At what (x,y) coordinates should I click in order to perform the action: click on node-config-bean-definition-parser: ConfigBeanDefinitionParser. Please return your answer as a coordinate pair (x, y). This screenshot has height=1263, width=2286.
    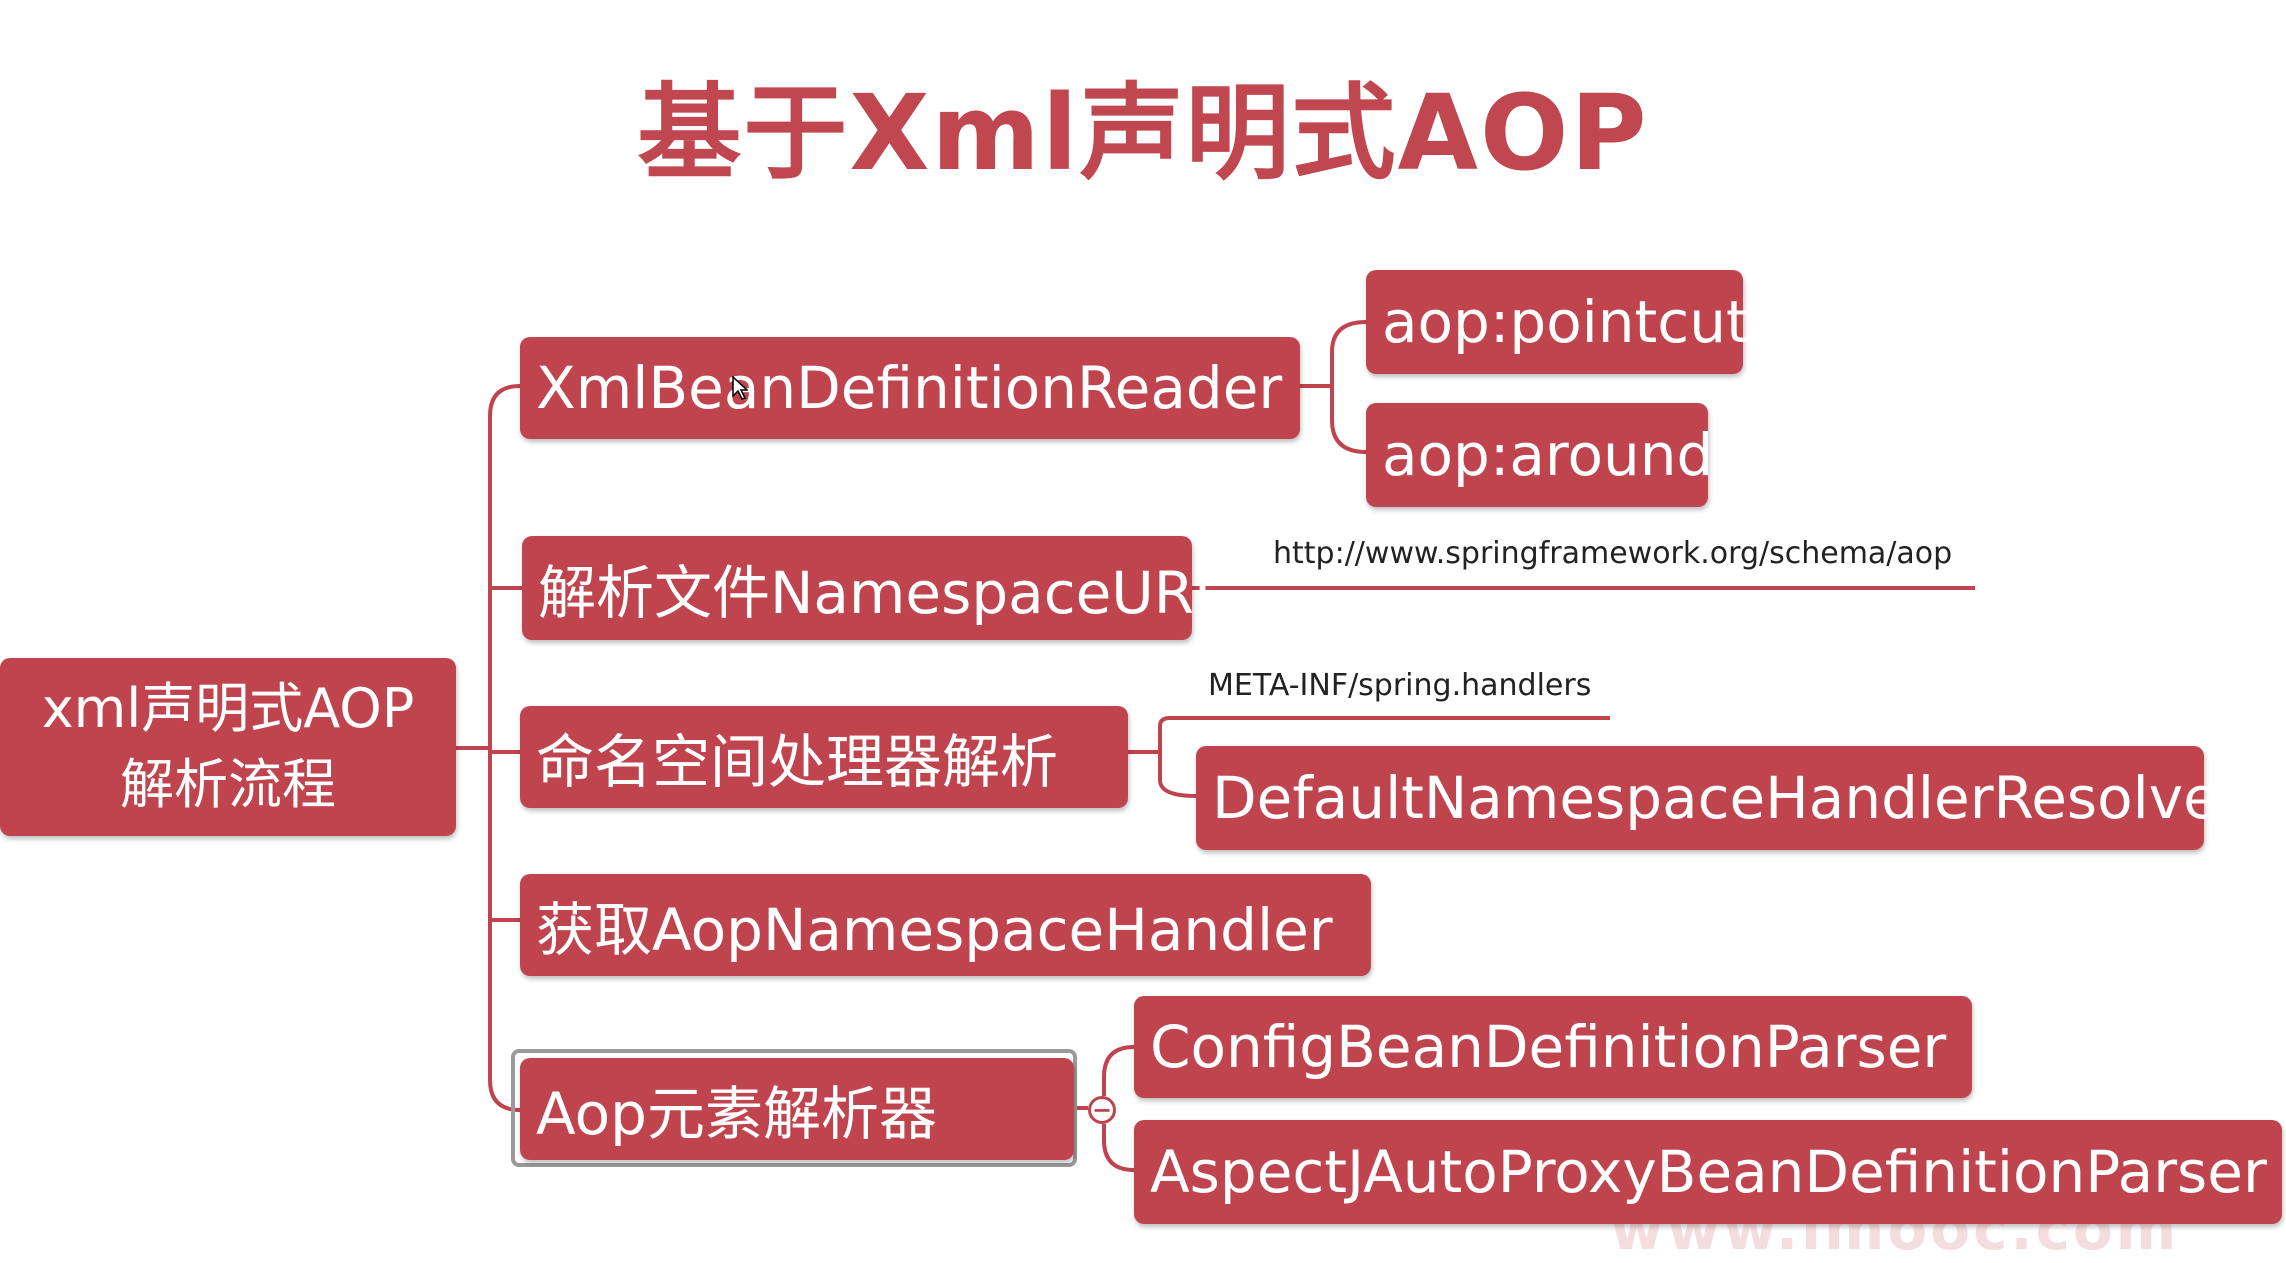
    Looking at the image, I should click on (1553, 1047).